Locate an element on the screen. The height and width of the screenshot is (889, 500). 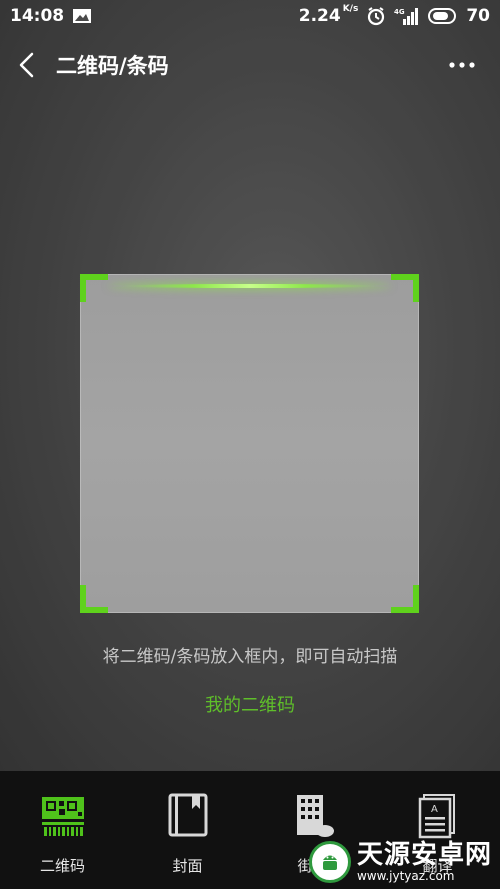
nav-label-qr-code: 二维码 is located at coordinates (62, 866).